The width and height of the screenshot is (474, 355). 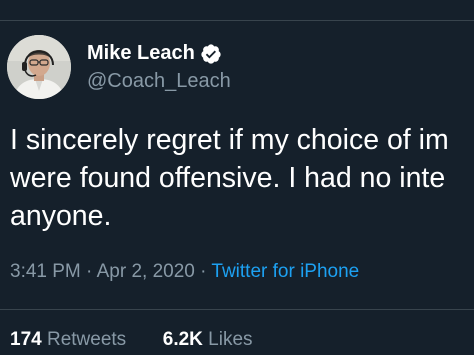 I want to click on engagement-stats: 174 Retweets 6.2K Likes, so click(x=131, y=340).